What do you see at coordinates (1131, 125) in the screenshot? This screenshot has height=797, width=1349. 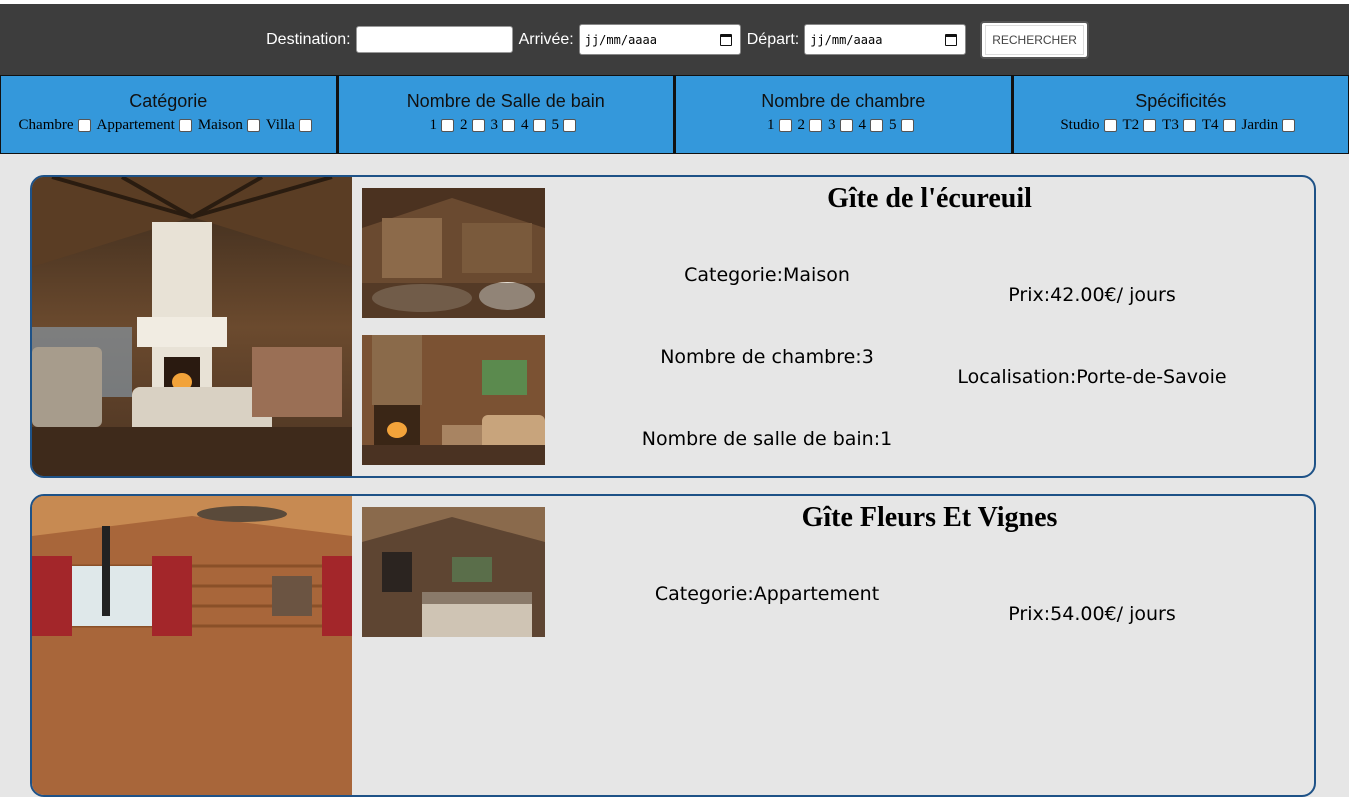 I see `filter-option-label: T2` at bounding box center [1131, 125].